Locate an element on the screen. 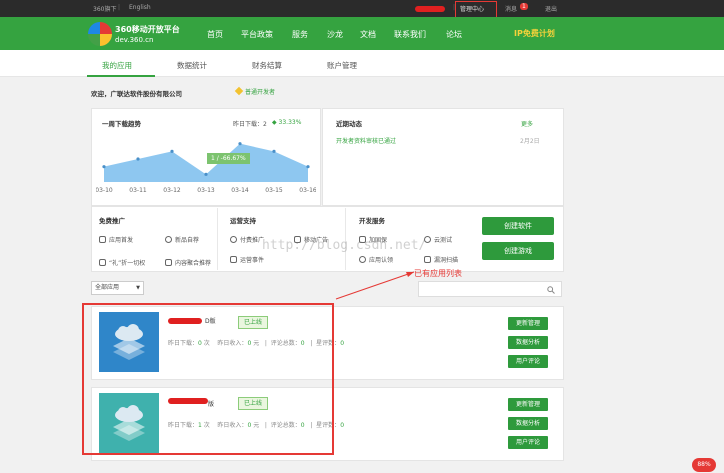  nav-item-salon: 沙龙 is located at coordinates (335, 34).